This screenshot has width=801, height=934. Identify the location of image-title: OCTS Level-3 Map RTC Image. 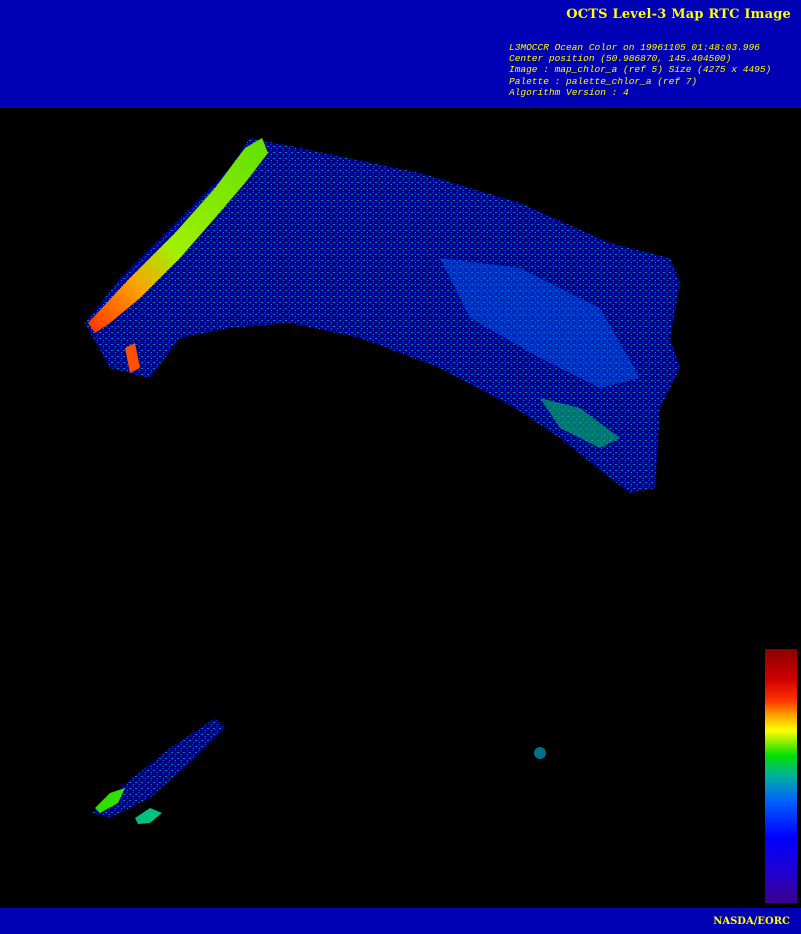
(678, 14).